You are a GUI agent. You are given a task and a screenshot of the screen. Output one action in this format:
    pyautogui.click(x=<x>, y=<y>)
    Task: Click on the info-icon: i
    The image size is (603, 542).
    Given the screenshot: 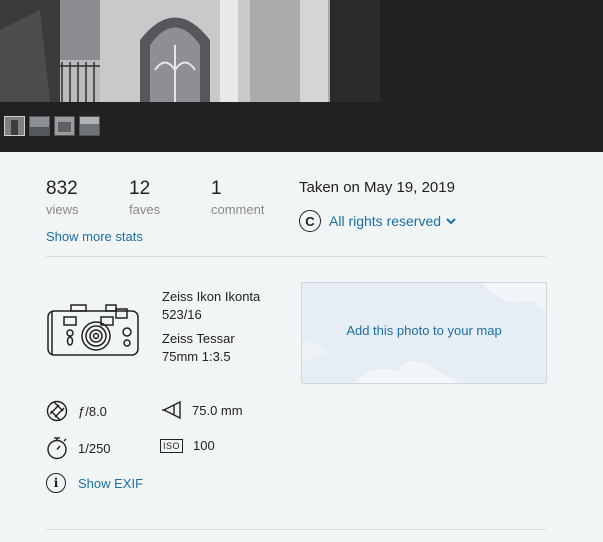 What is the action you would take?
    pyautogui.click(x=56, y=483)
    